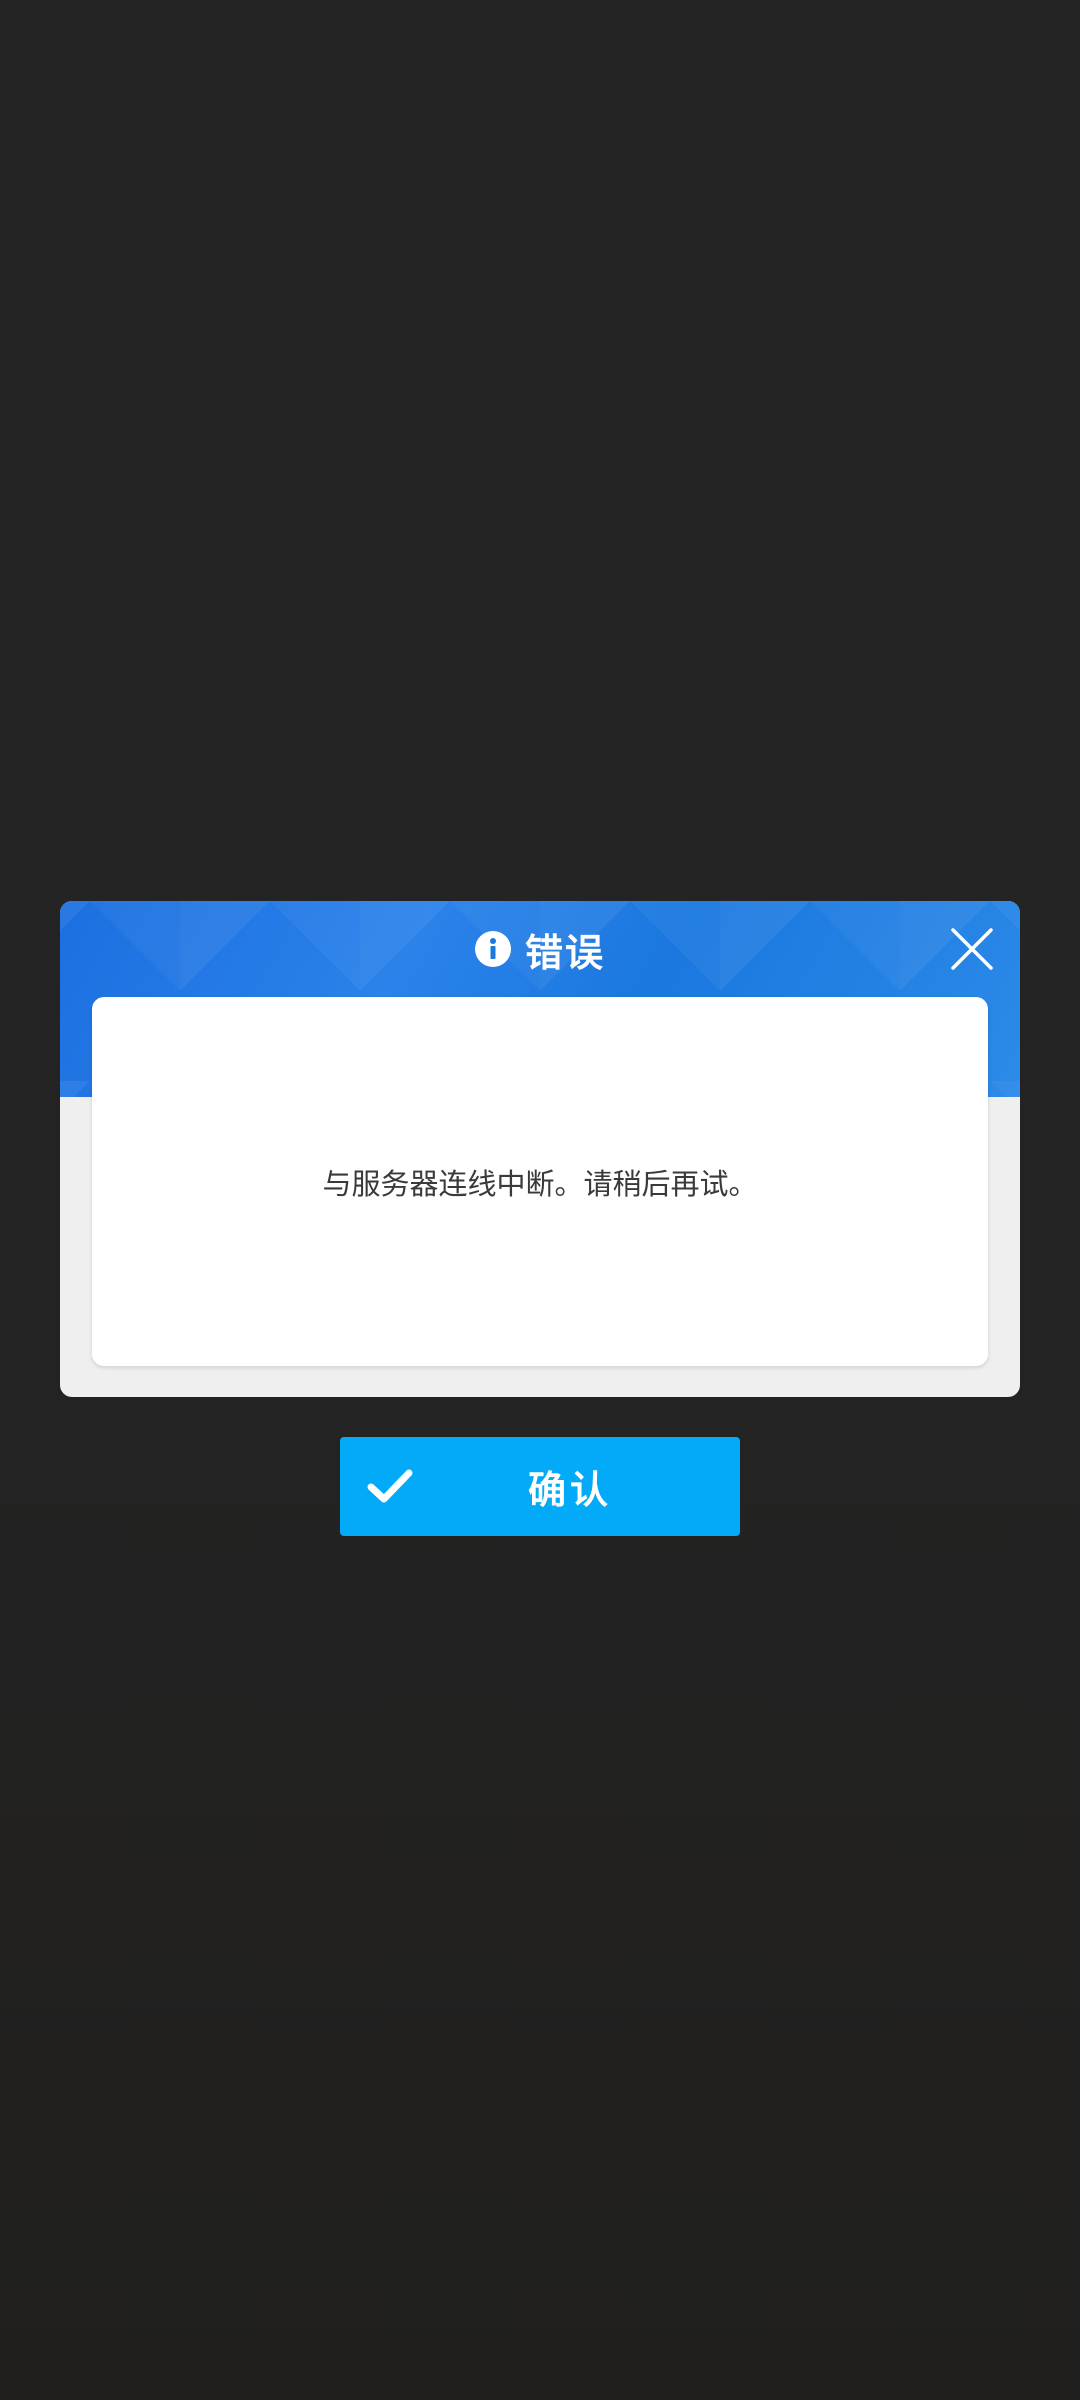  I want to click on dialog-title: 错误, so click(564, 952).